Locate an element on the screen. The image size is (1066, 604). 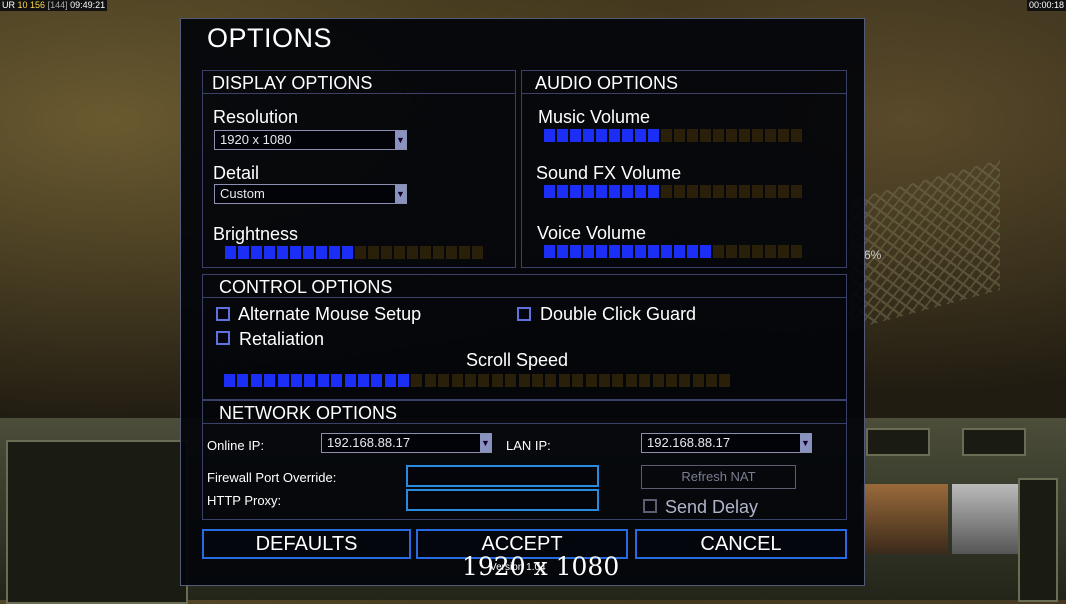
resolution-dropdown: 1920 x 1080 ▼ is located at coordinates (310, 140).